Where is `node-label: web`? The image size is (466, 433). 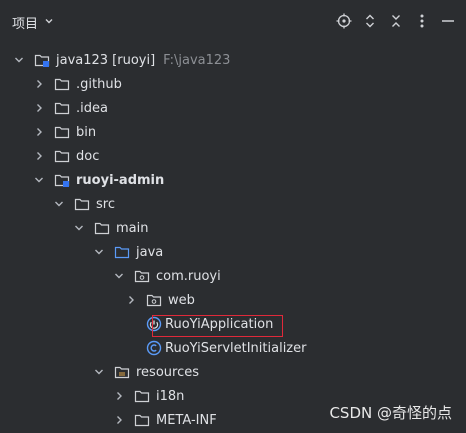
node-label: web is located at coordinates (181, 300).